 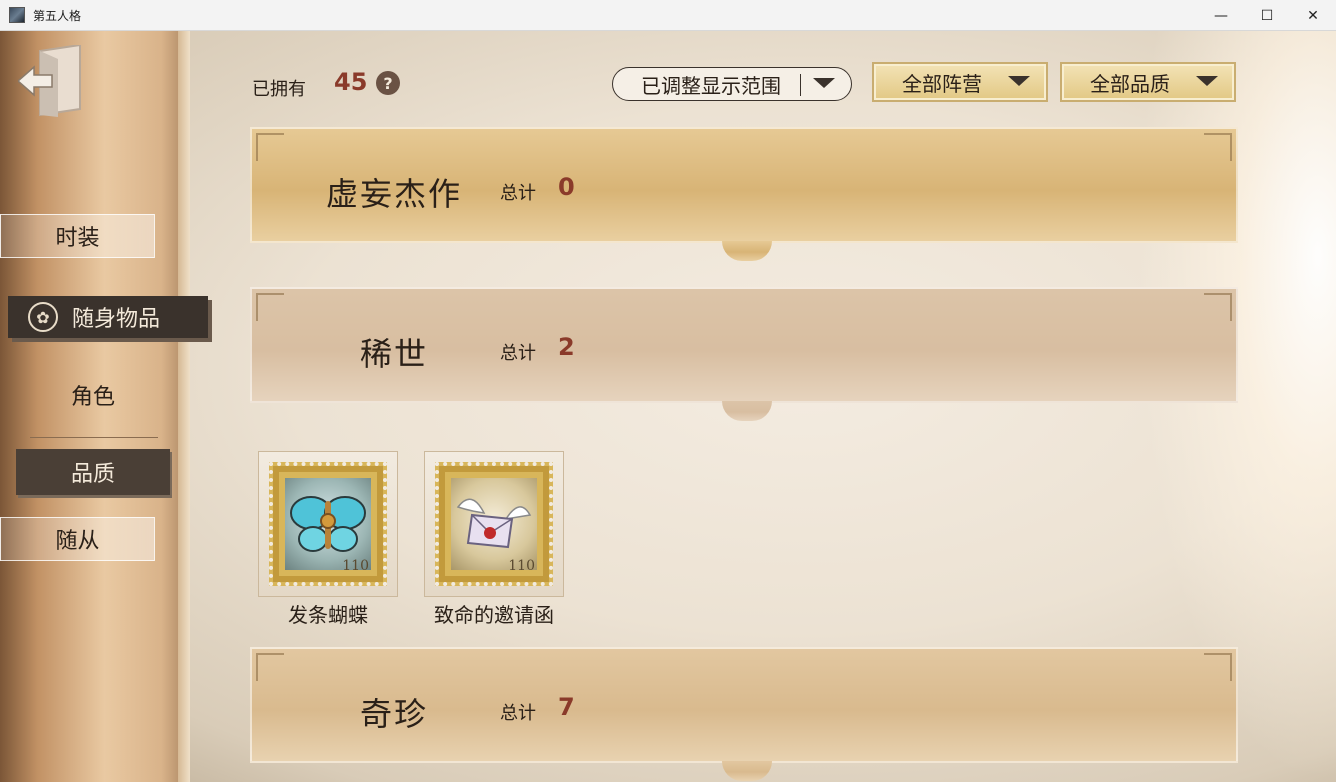 I want to click on quality-dropdown: 全部品质, so click(x=1148, y=82).